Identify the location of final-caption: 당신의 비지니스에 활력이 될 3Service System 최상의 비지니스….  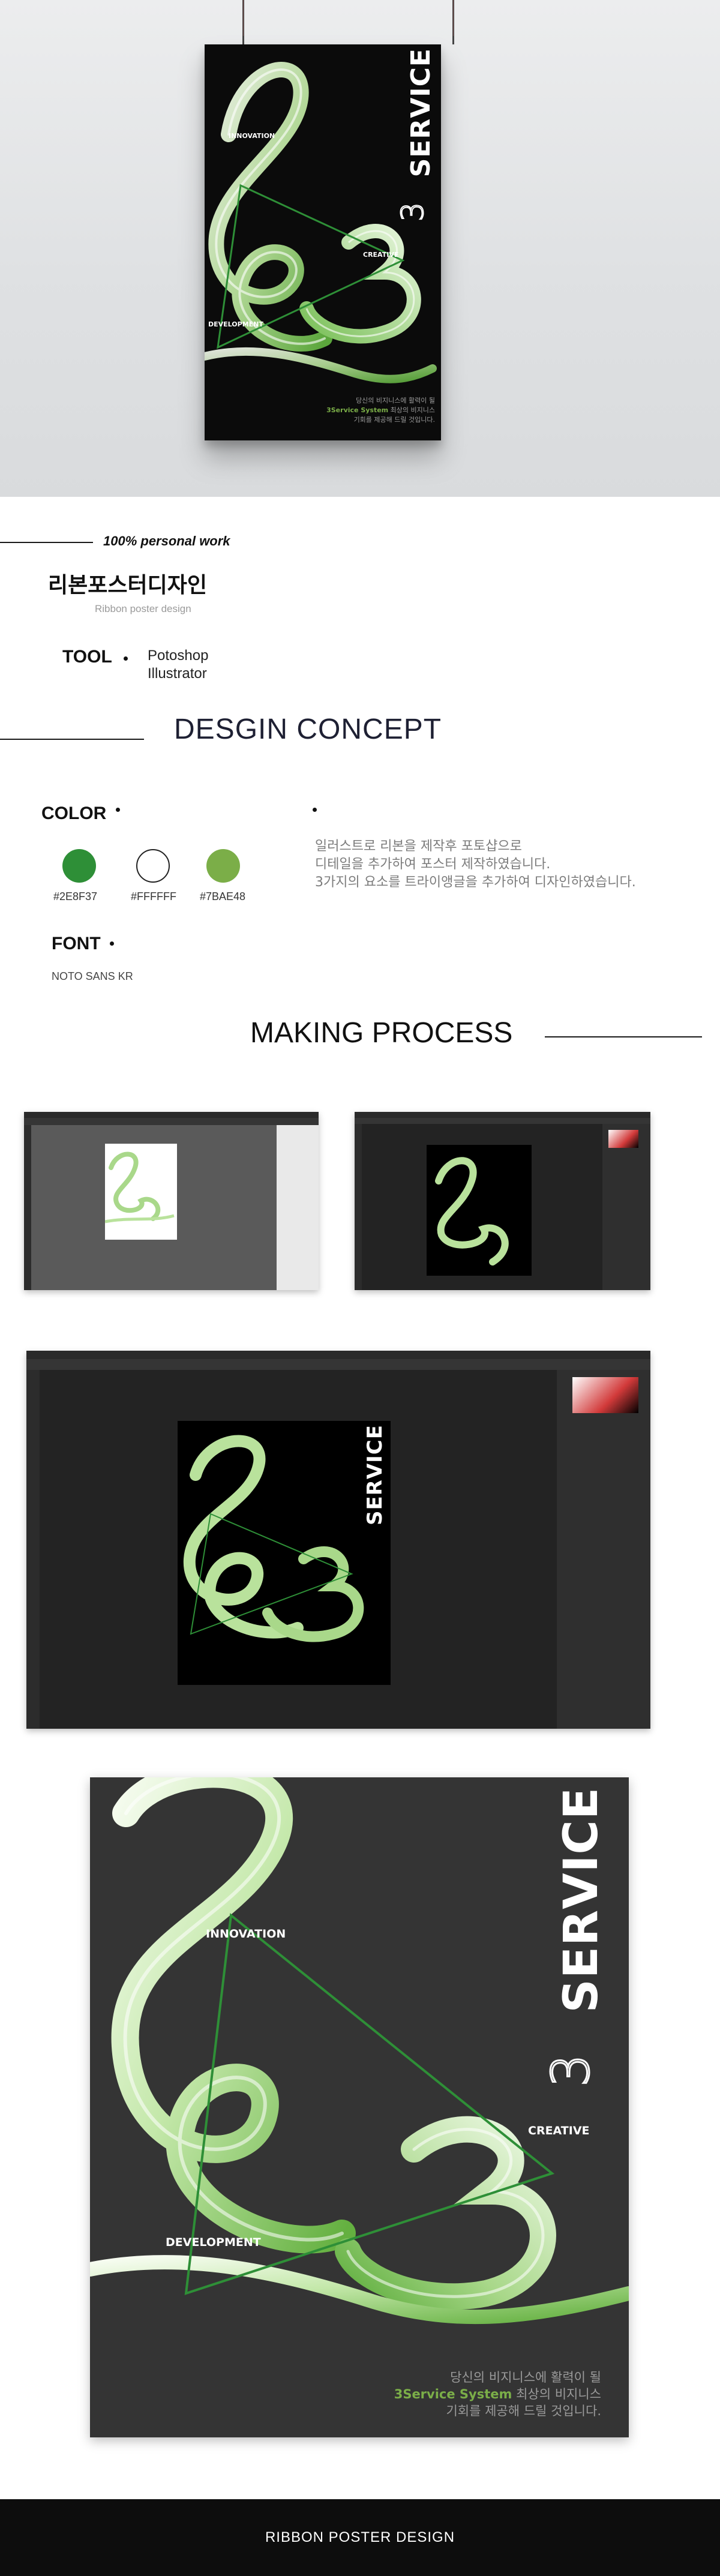
(497, 2394).